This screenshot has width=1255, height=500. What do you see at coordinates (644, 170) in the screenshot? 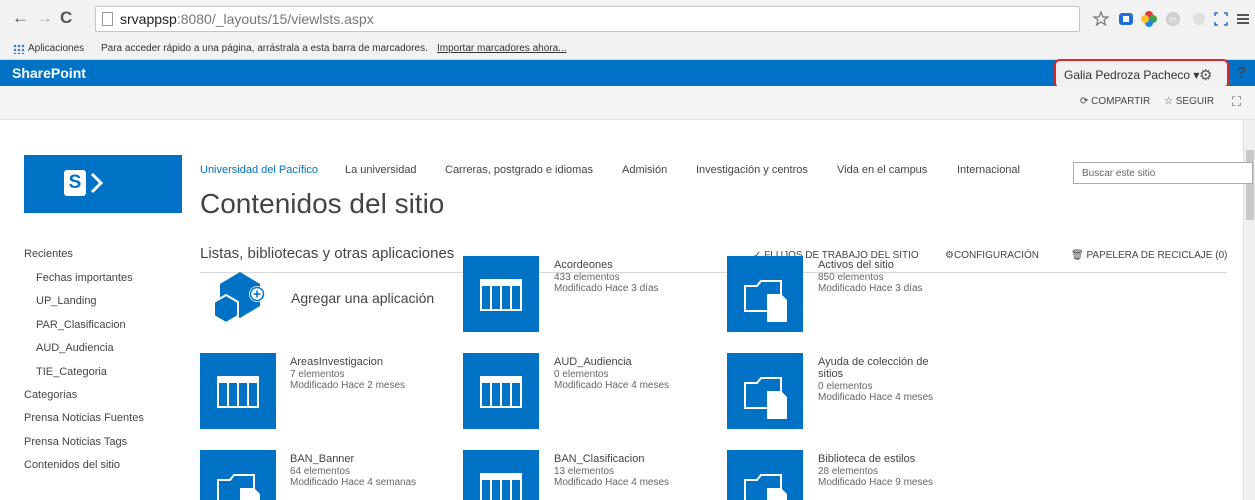
I see `topnav-item-admision: Admisión` at bounding box center [644, 170].